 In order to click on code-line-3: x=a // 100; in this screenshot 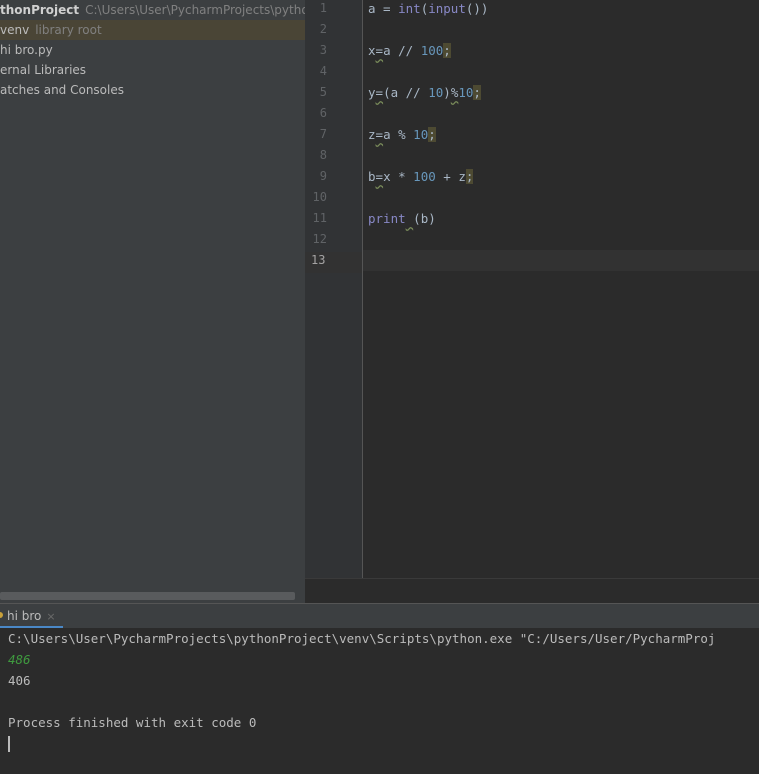, I will do `click(409, 52)`.